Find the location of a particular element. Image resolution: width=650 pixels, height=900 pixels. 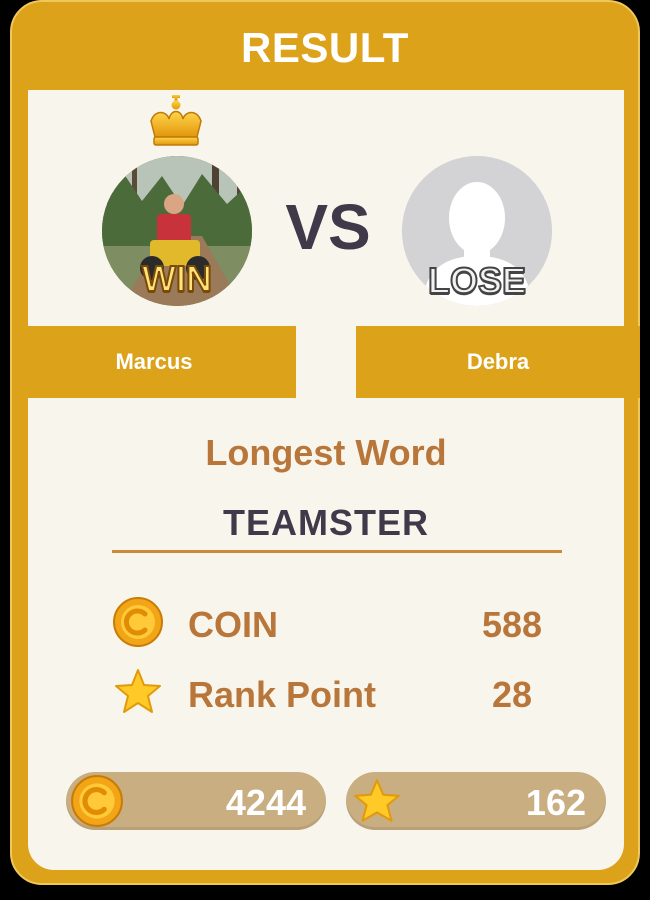

reward-value-coin: 588 is located at coordinates (512, 624).